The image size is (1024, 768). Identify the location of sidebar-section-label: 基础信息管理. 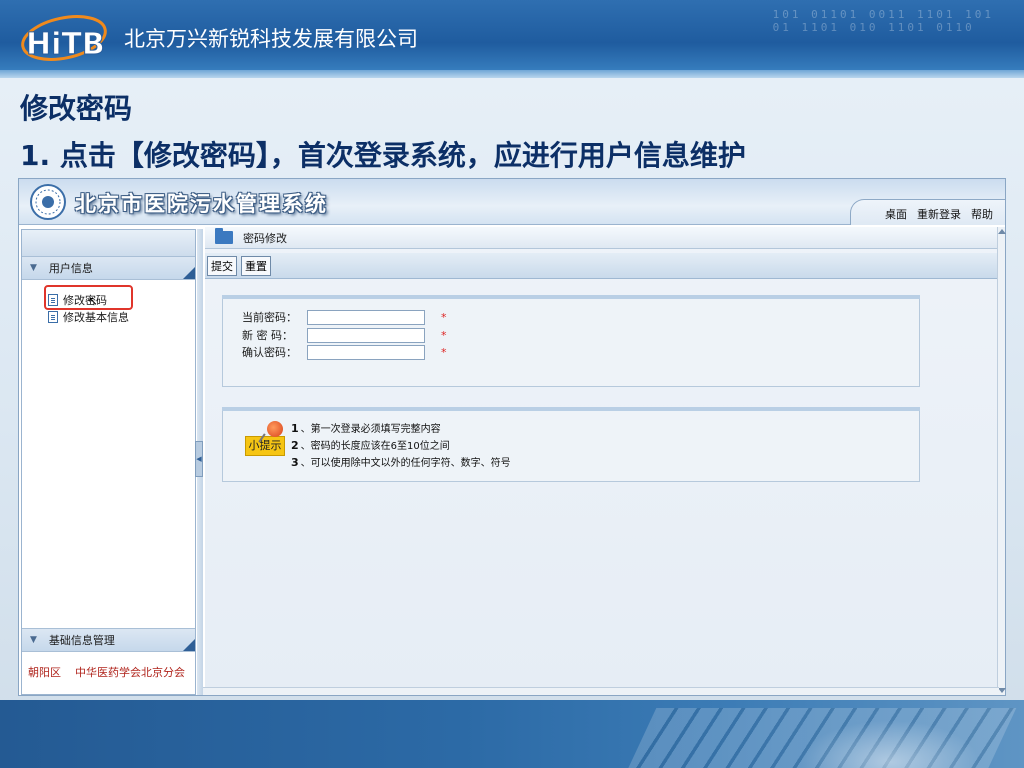
(81, 640).